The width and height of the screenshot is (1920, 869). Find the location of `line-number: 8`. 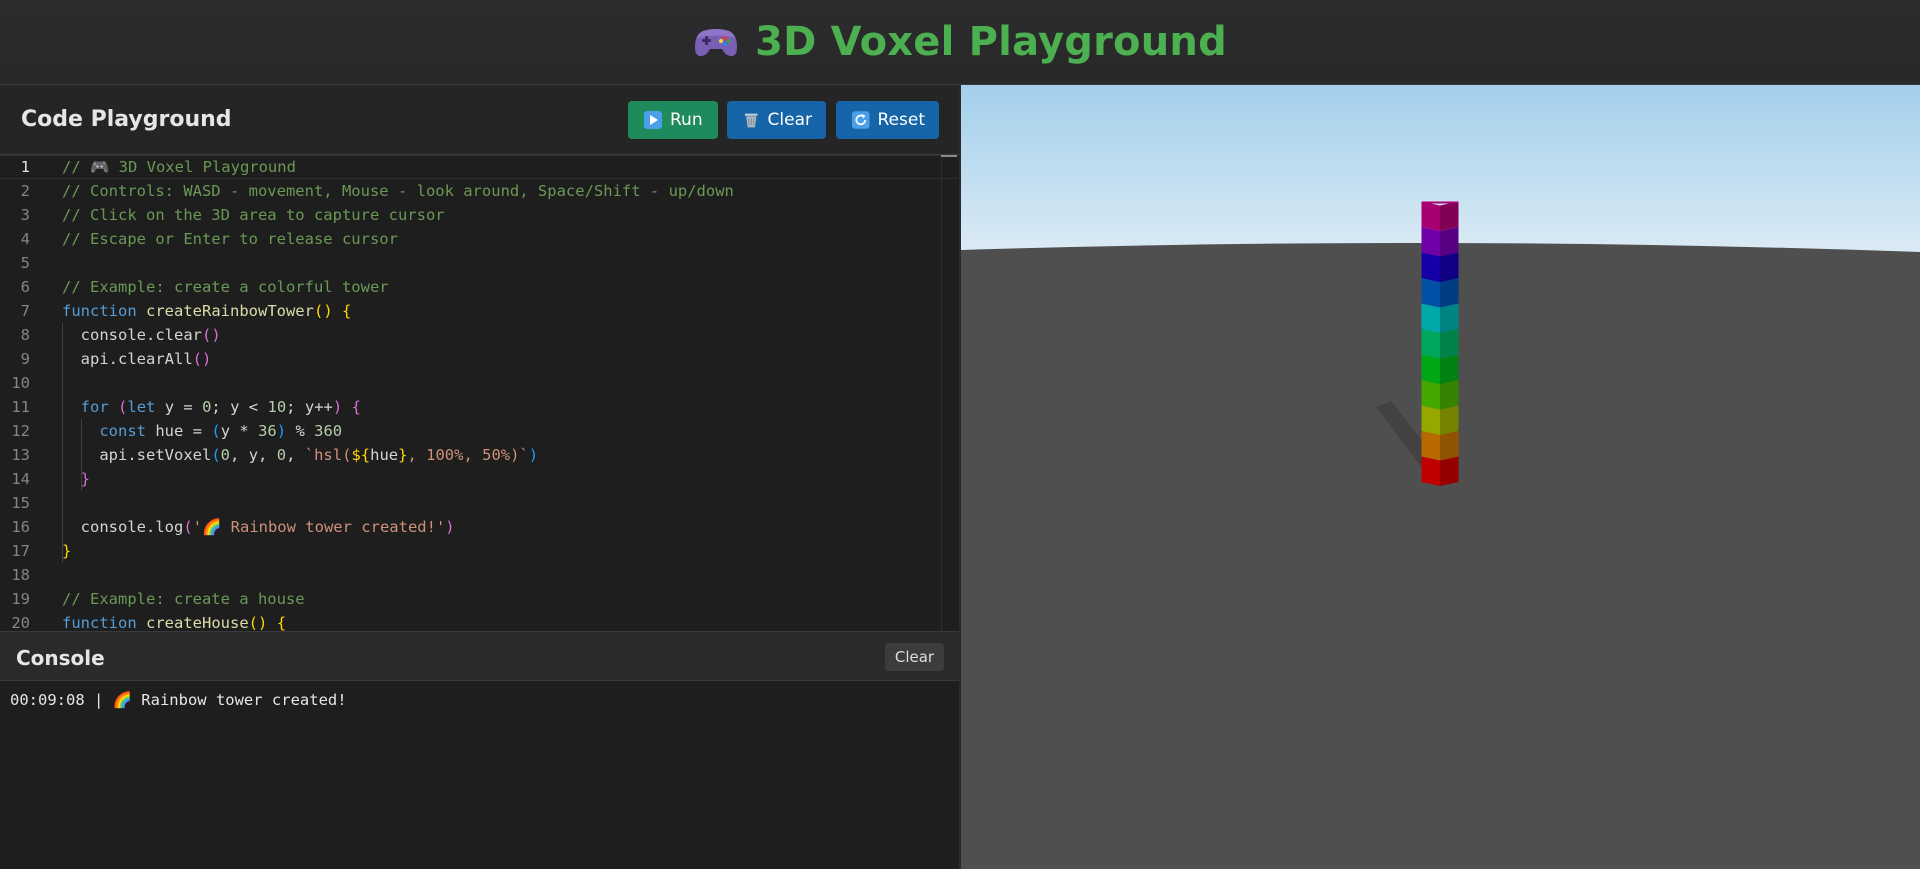

line-number: 8 is located at coordinates (25, 335).